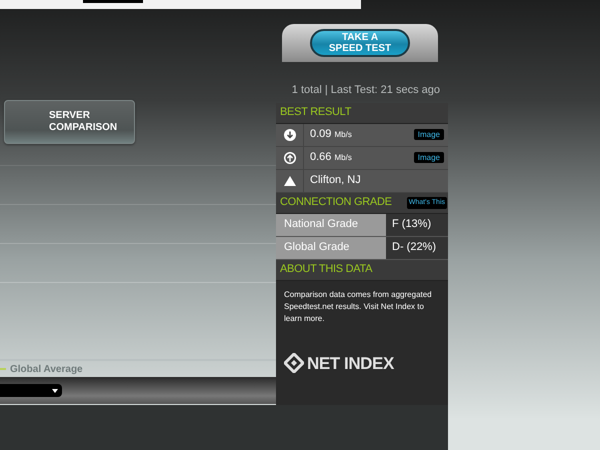 Image resolution: width=600 pixels, height=450 pixels. Describe the element at coordinates (336, 202) in the screenshot. I see `section-title: CONNECTION GRADE` at that location.